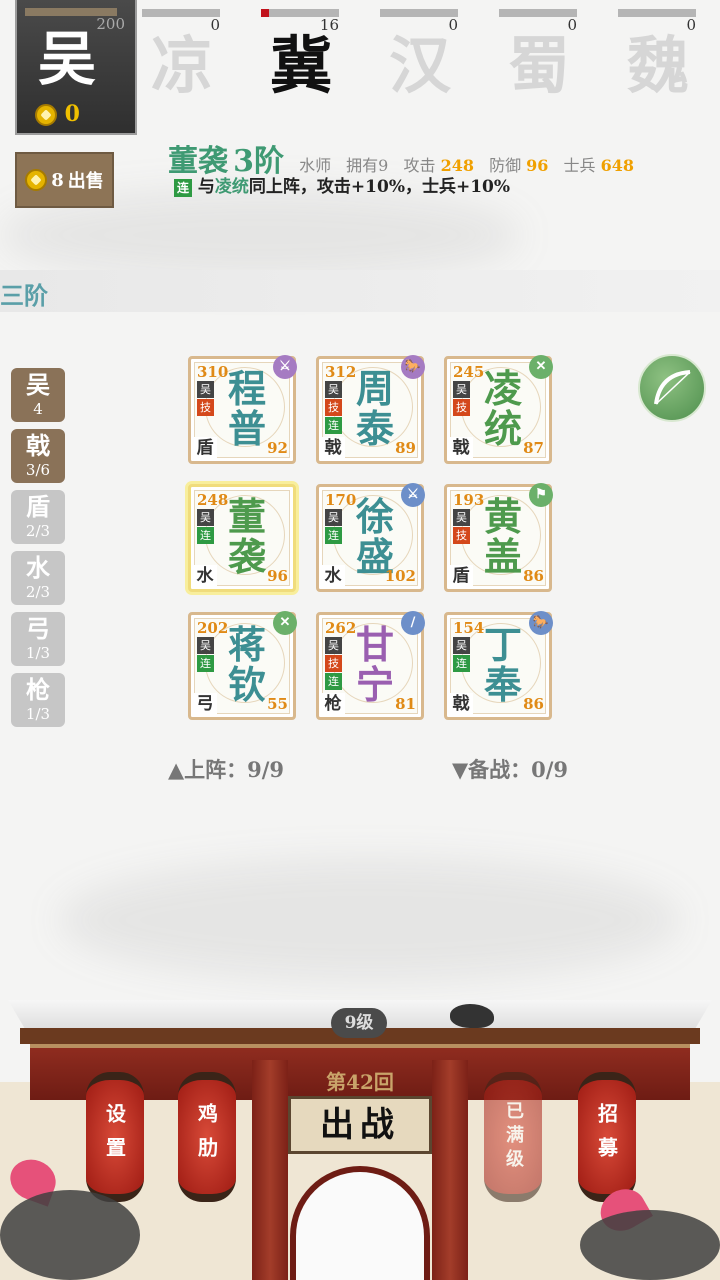 This screenshot has width=720, height=1280. I want to click on lantern-button: 招募, so click(607, 1137).